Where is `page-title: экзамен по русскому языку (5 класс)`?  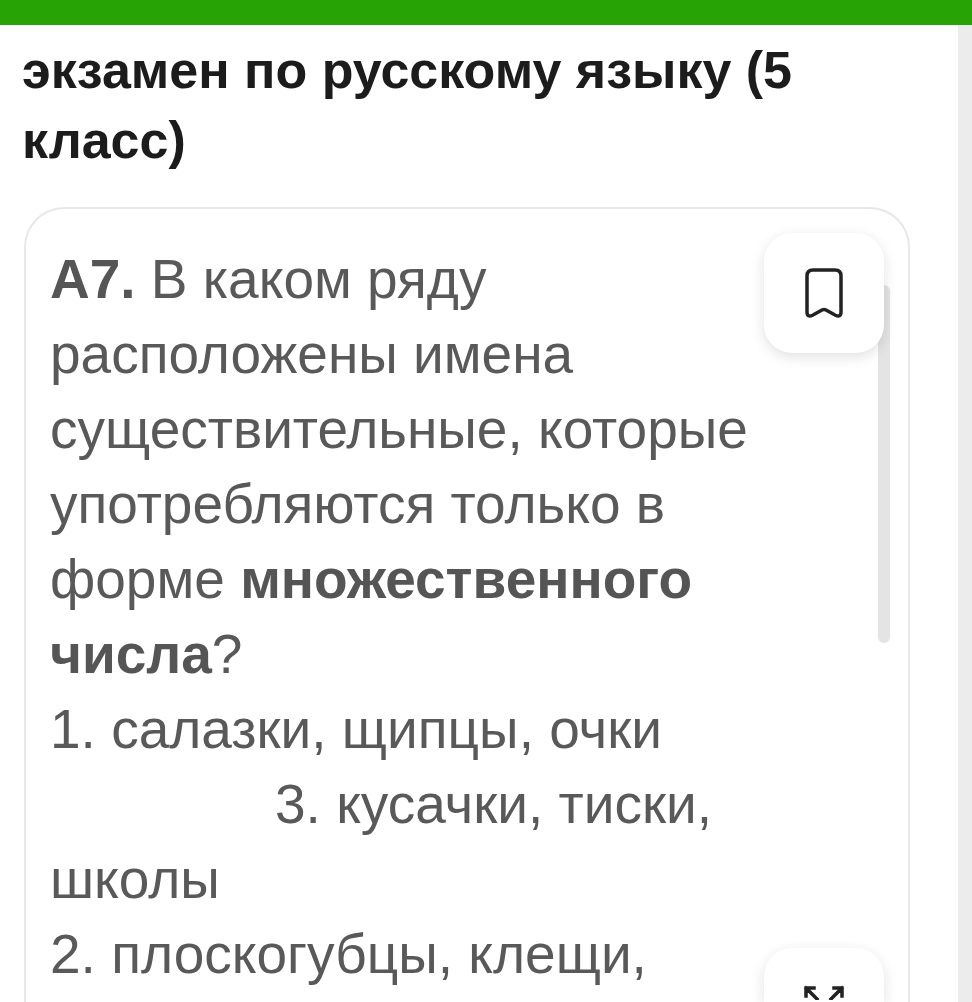 page-title: экзамен по русскому языку (5 класс) is located at coordinates (408, 105).